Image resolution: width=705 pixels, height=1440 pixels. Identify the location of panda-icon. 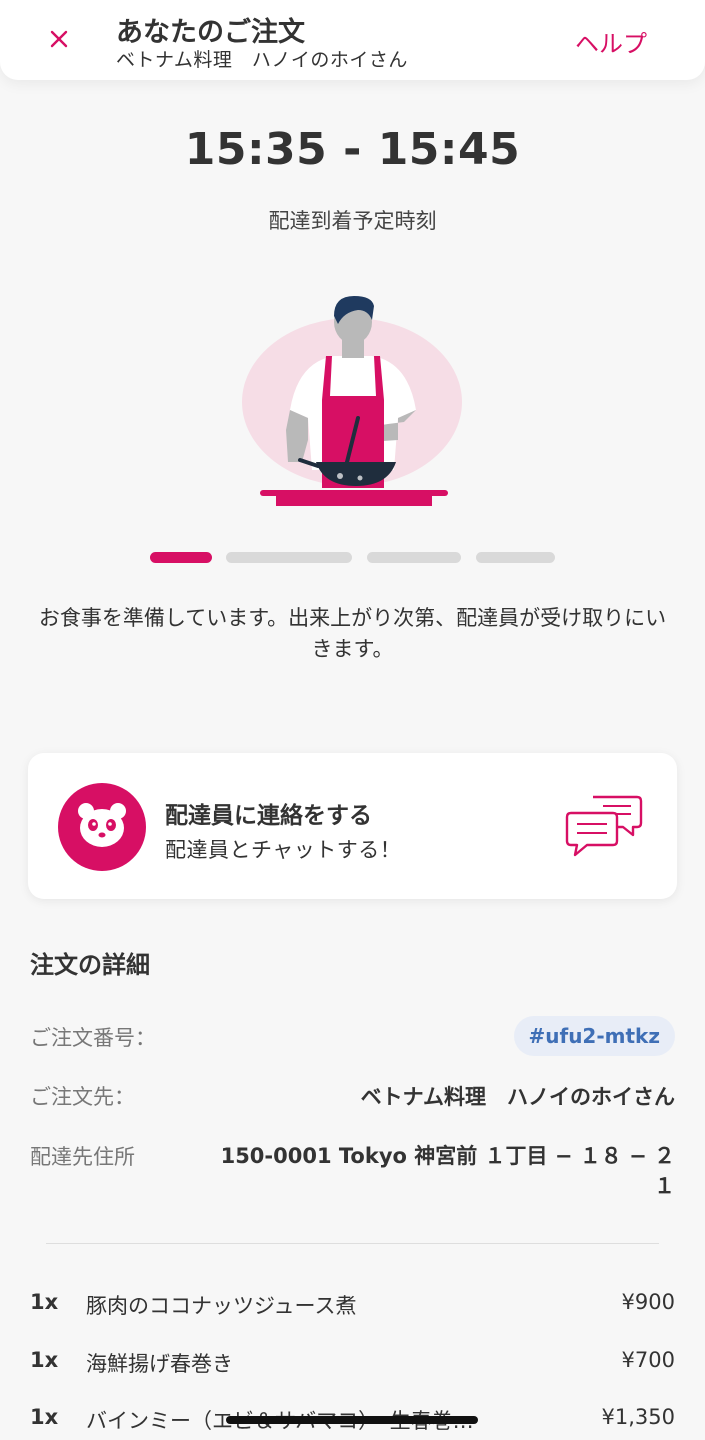
(102, 827).